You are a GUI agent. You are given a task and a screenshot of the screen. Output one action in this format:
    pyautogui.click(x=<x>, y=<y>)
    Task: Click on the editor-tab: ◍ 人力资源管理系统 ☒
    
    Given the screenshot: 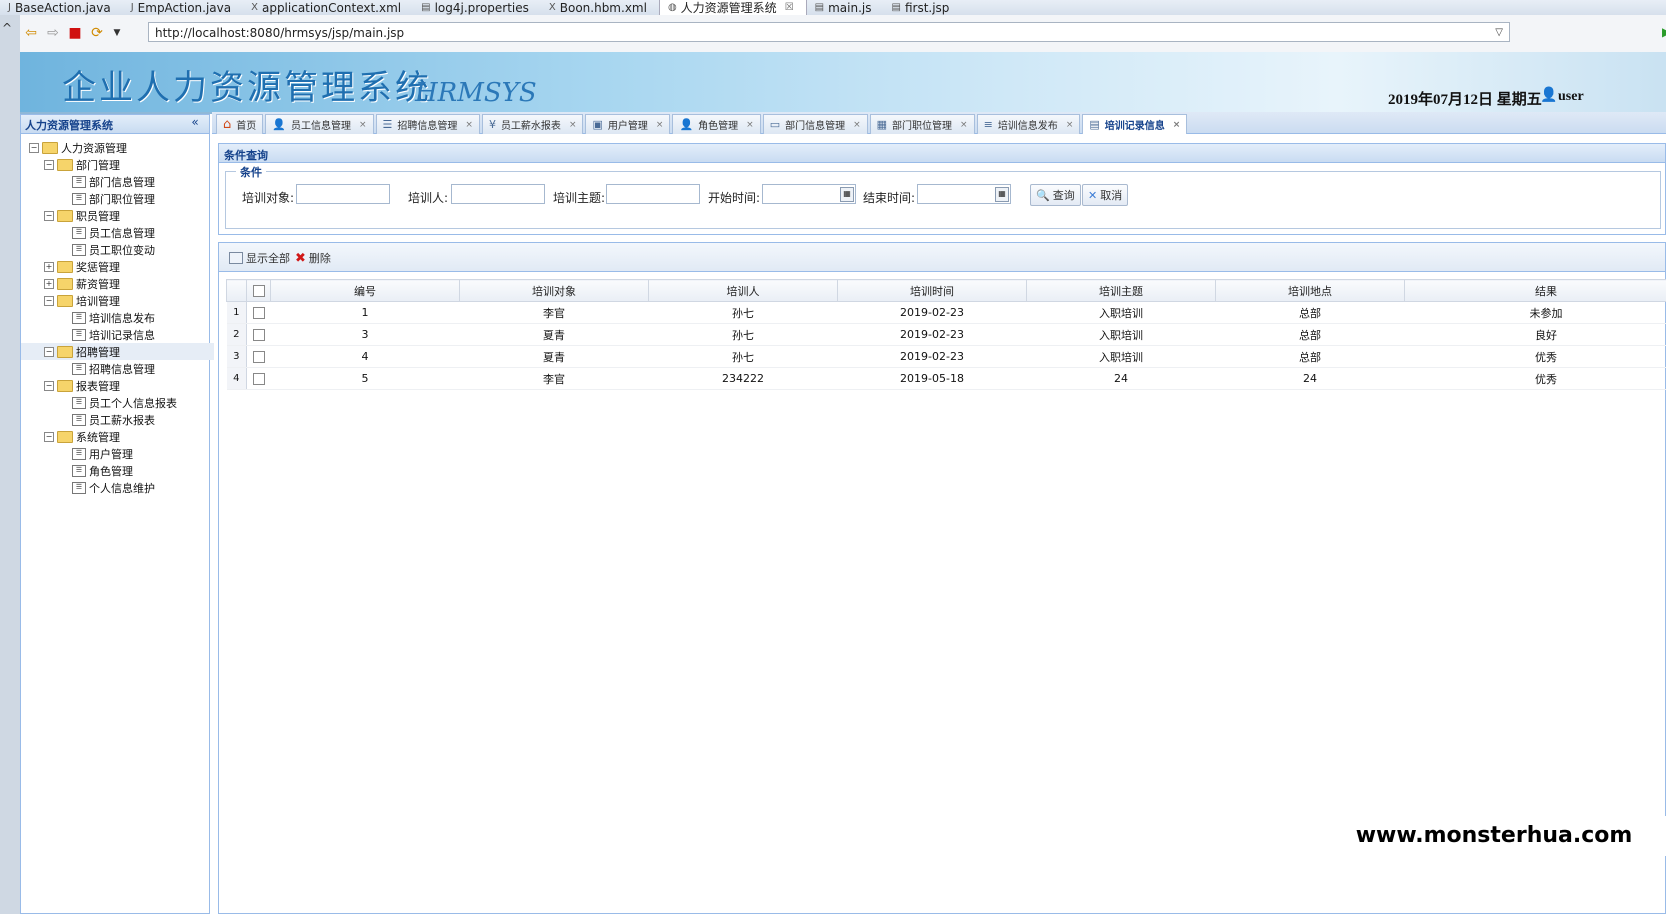 What is the action you would take?
    pyautogui.click(x=732, y=7)
    